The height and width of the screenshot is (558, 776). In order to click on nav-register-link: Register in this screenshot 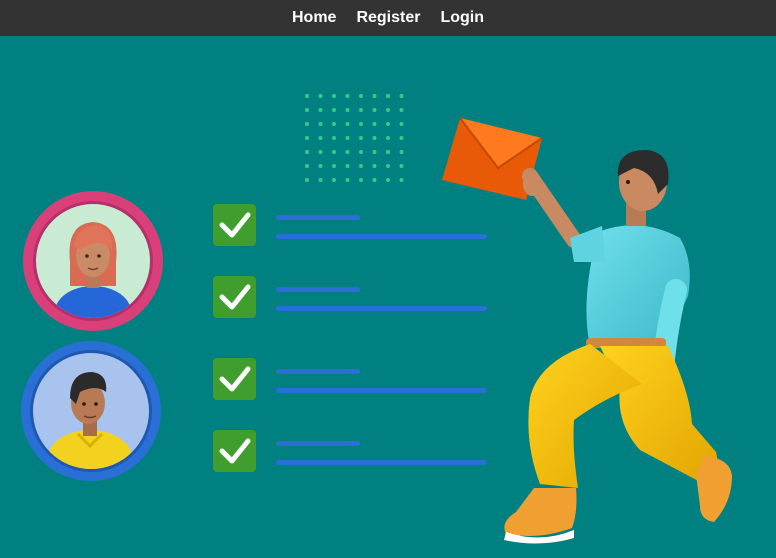, I will do `click(388, 18)`.